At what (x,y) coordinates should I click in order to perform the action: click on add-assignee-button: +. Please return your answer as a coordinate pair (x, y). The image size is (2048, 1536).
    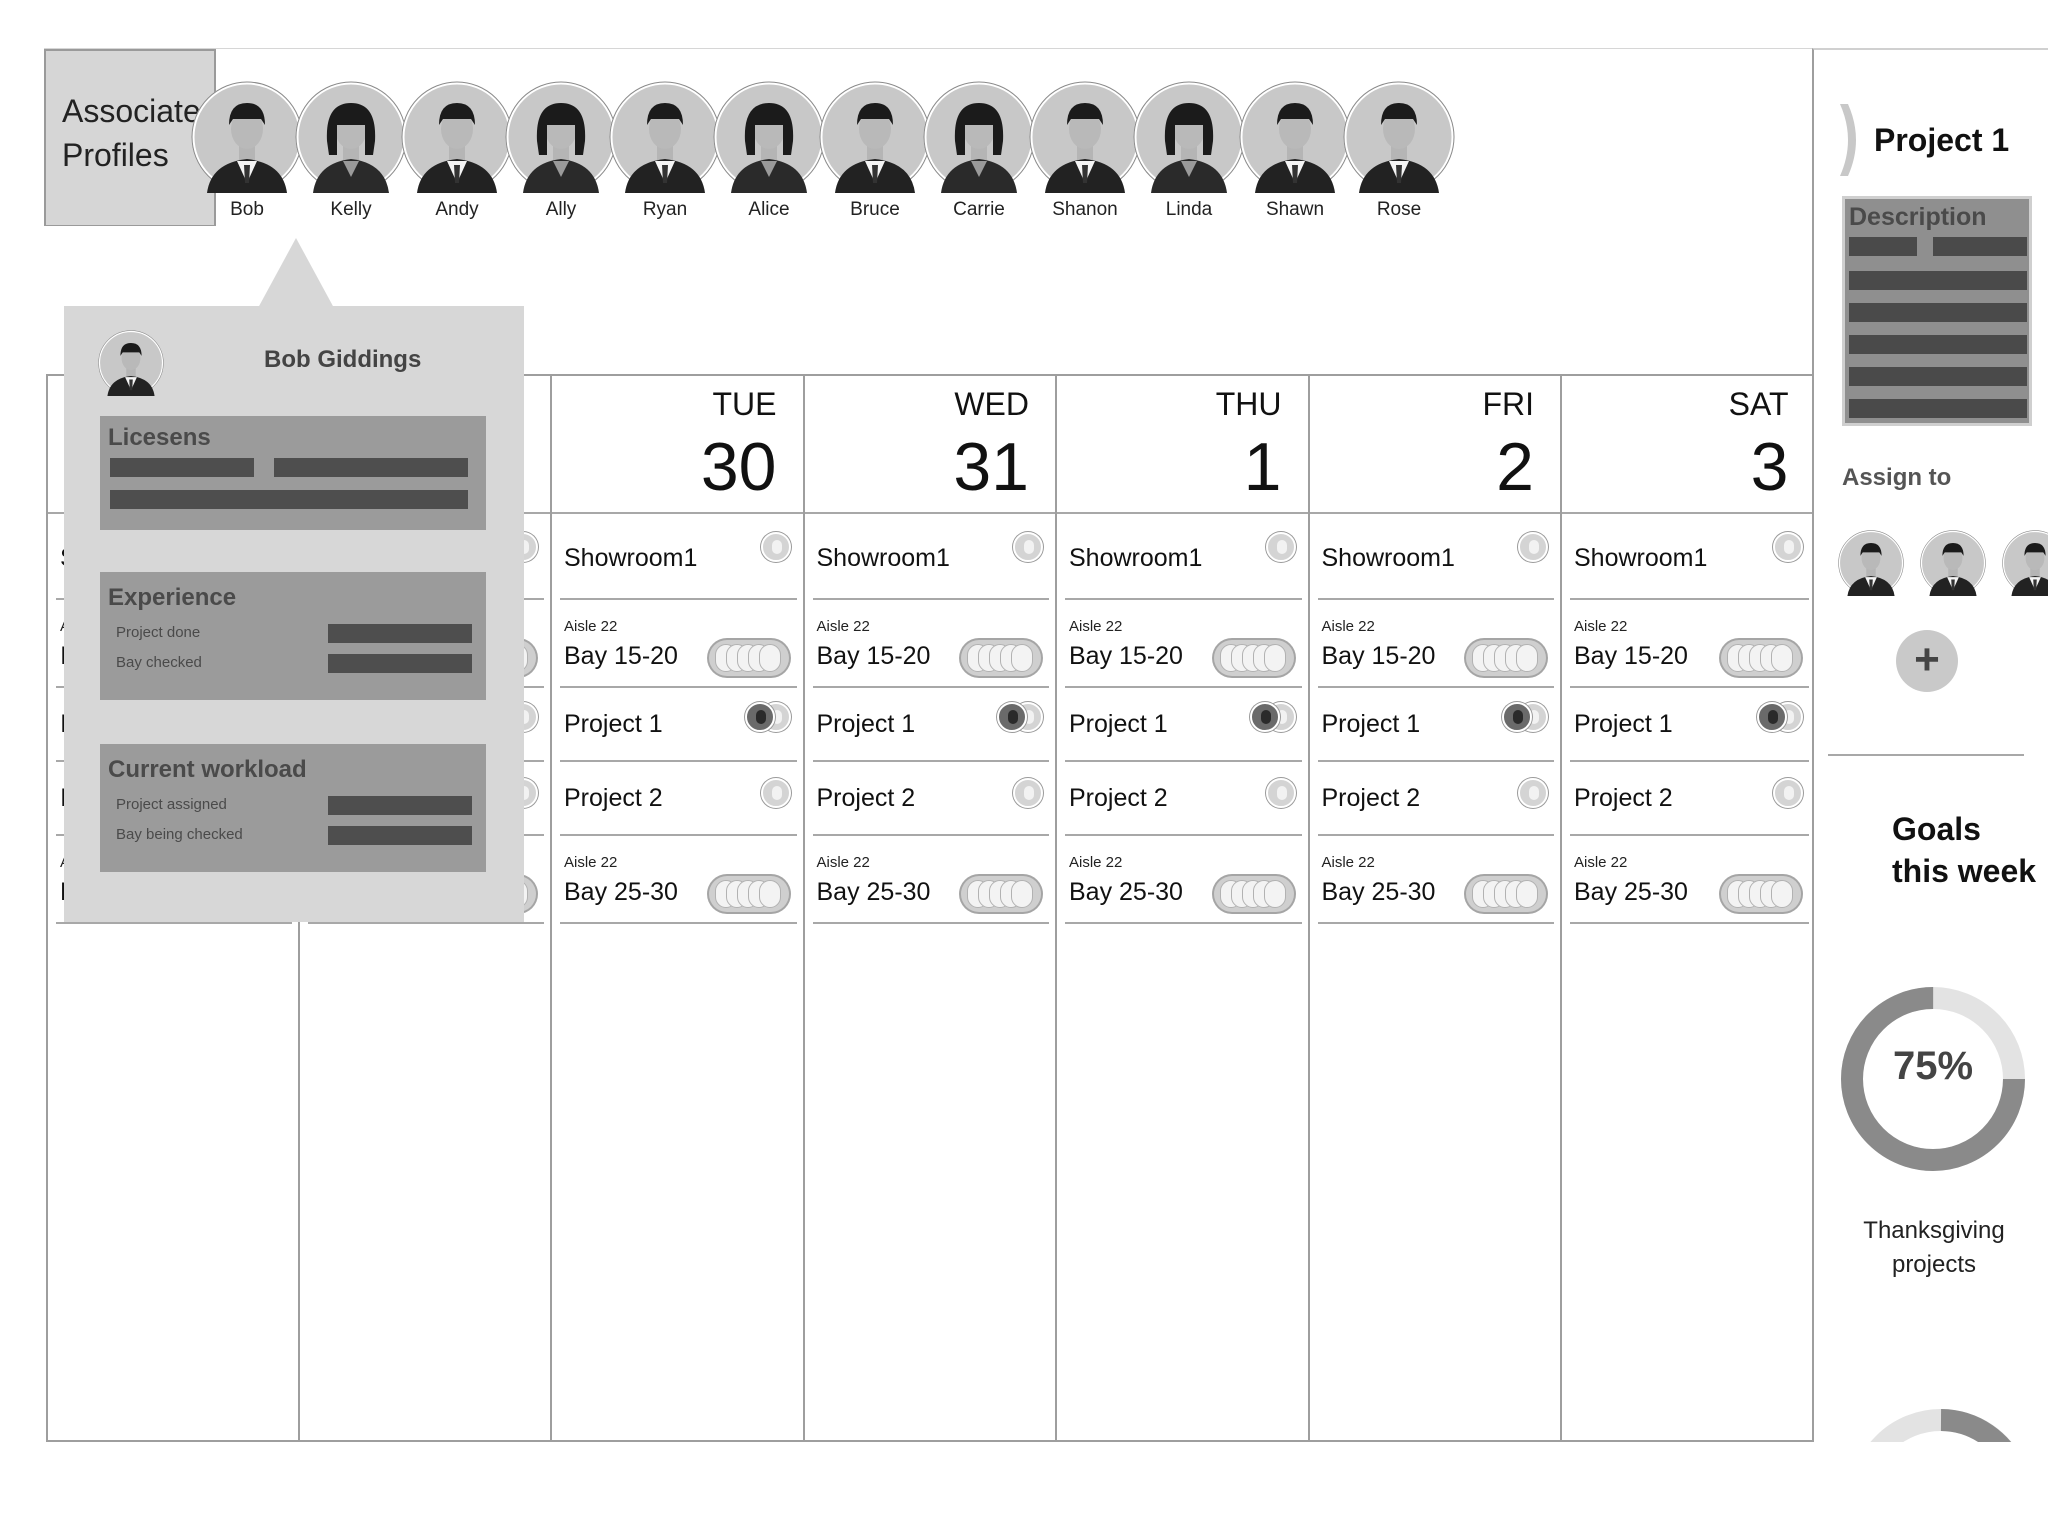
    Looking at the image, I should click on (1927, 661).